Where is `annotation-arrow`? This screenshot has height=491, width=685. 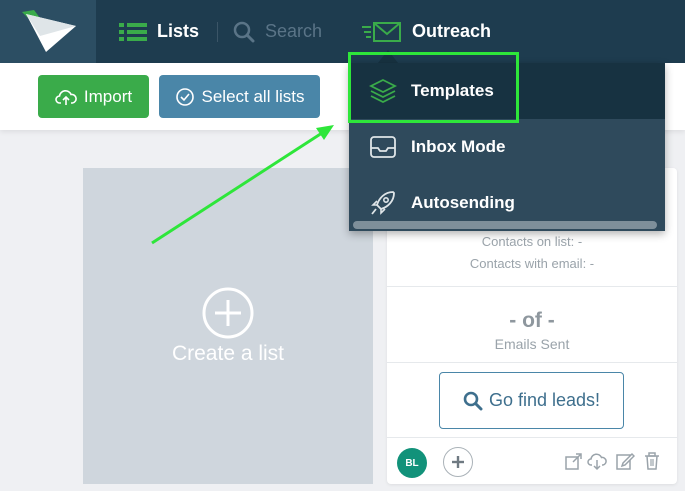 annotation-arrow is located at coordinates (242, 185).